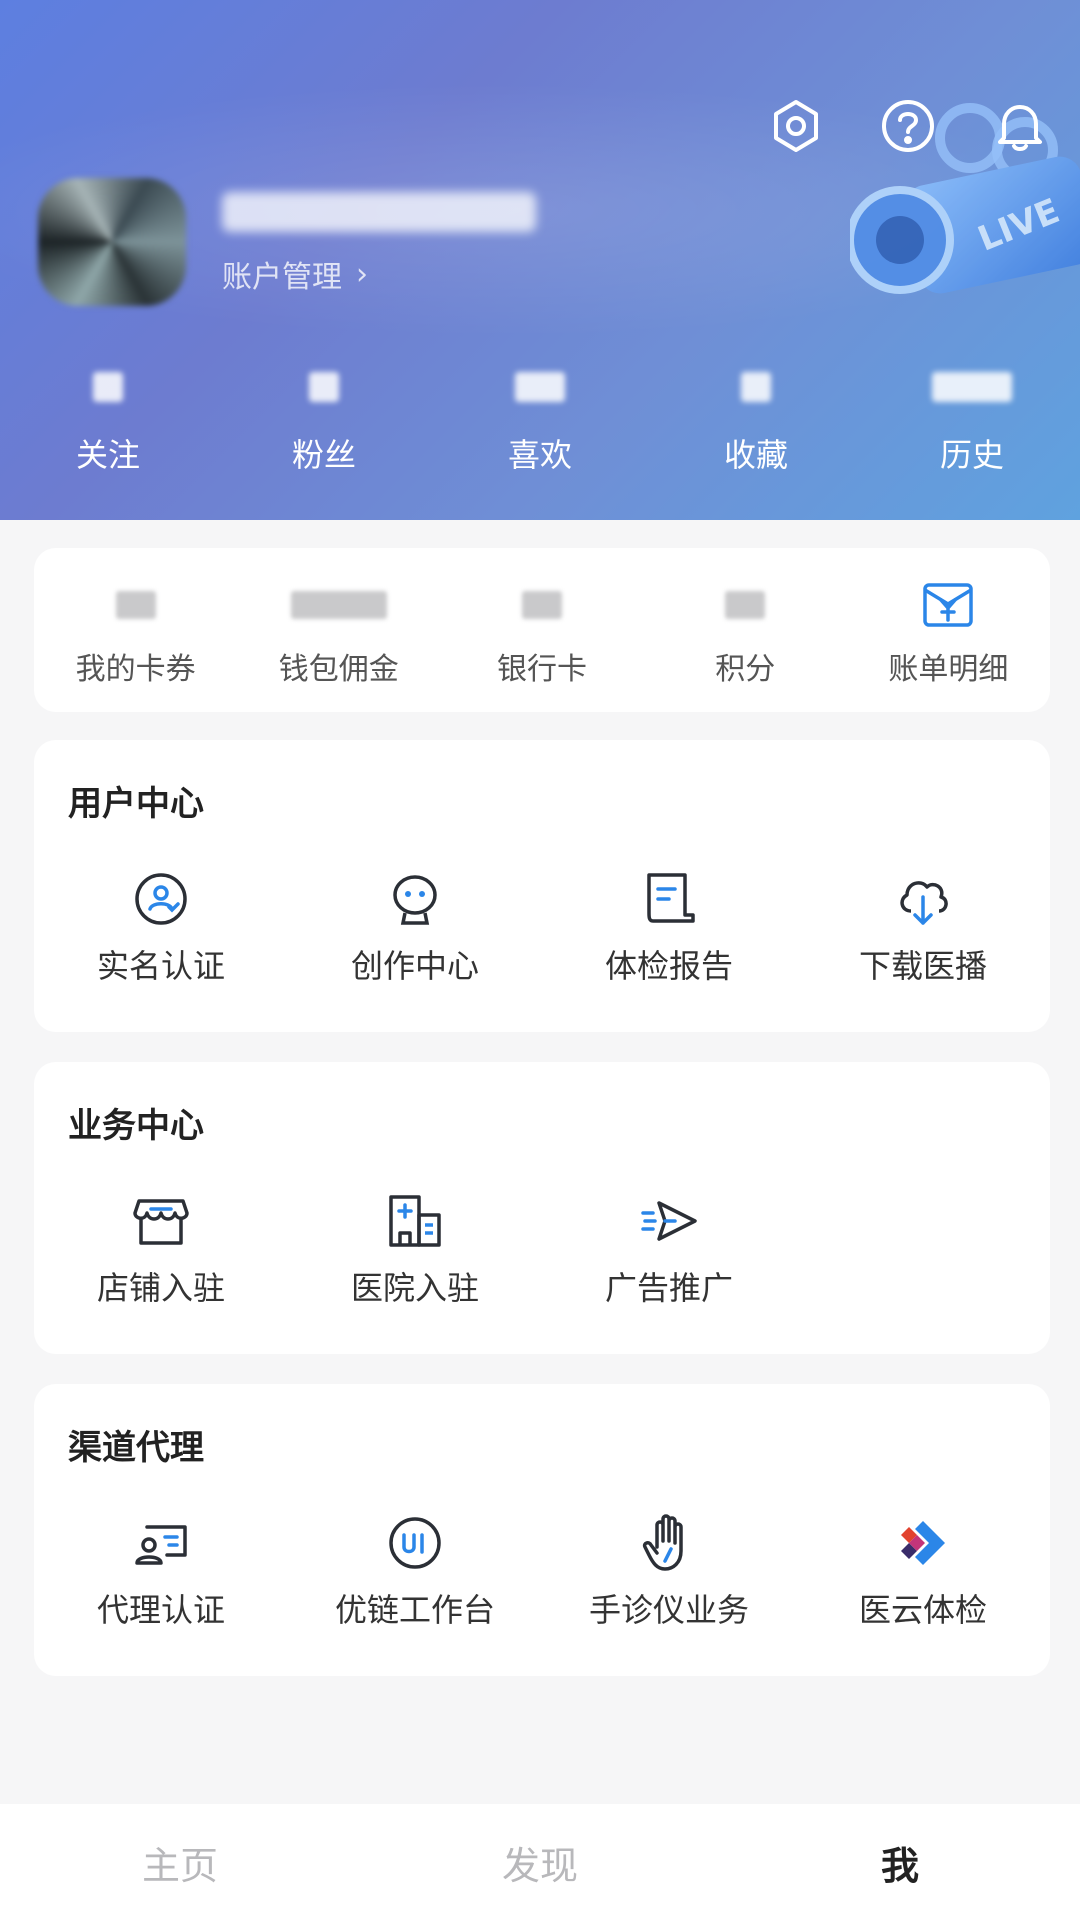 The height and width of the screenshot is (1920, 1080). I want to click on stat-history: 历史, so click(972, 424).